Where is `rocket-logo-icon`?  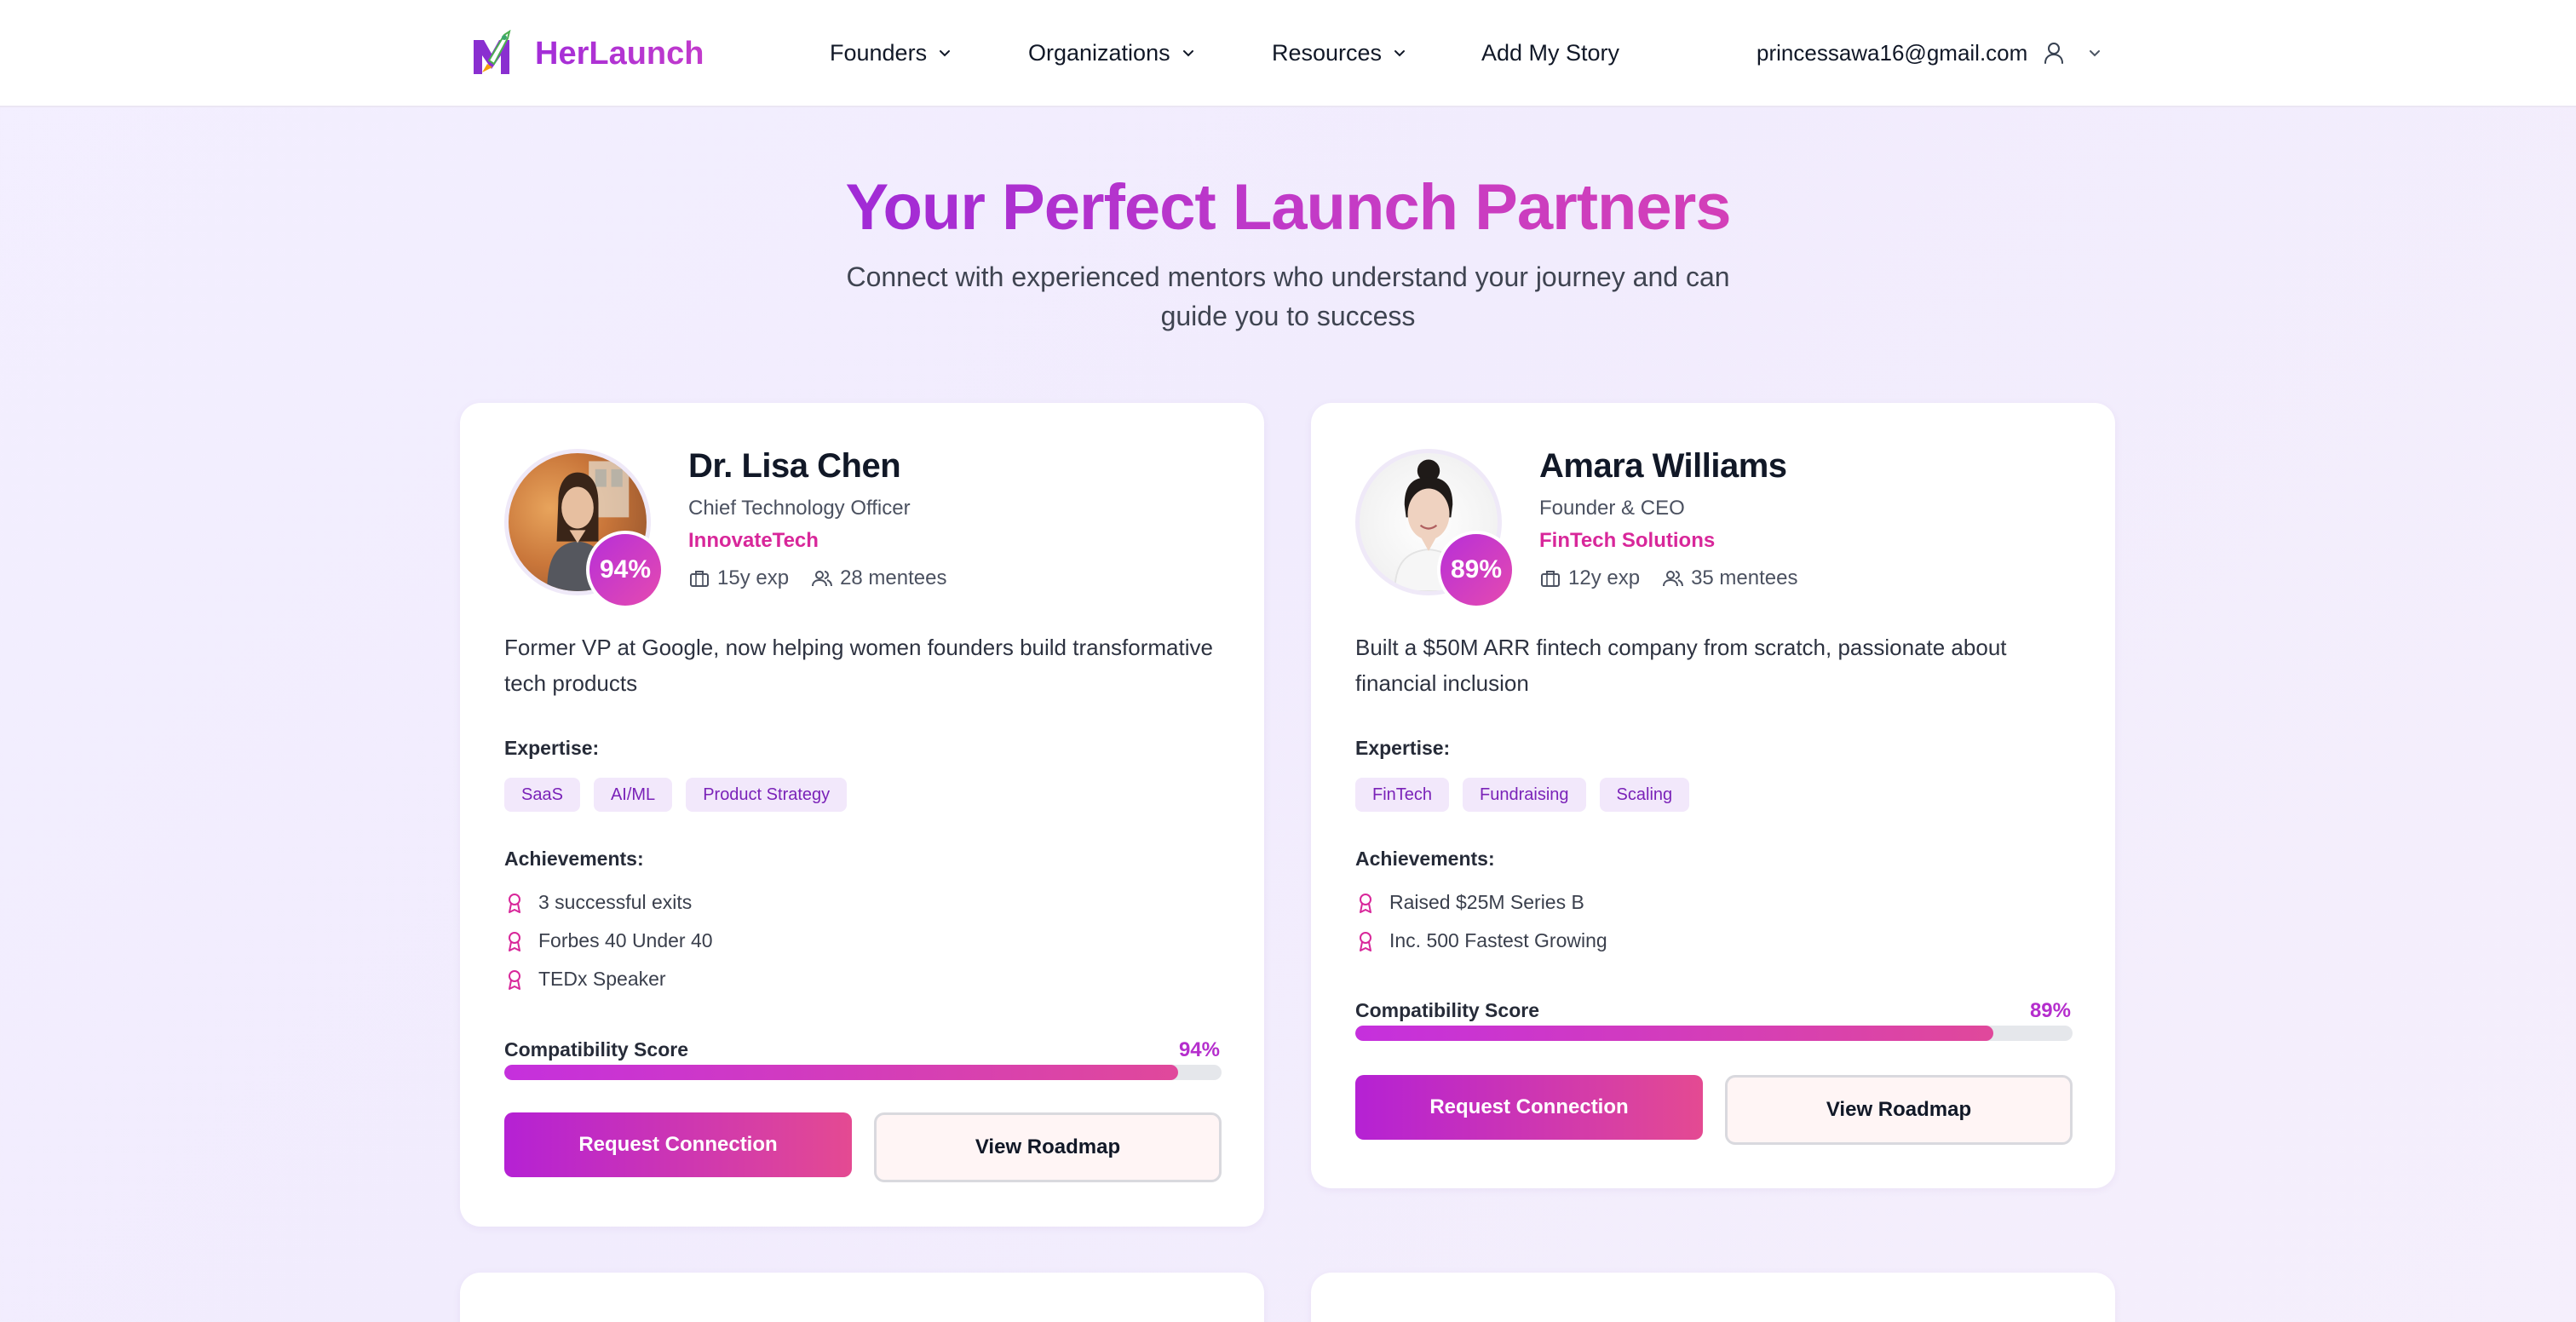 rocket-logo-icon is located at coordinates (492, 52).